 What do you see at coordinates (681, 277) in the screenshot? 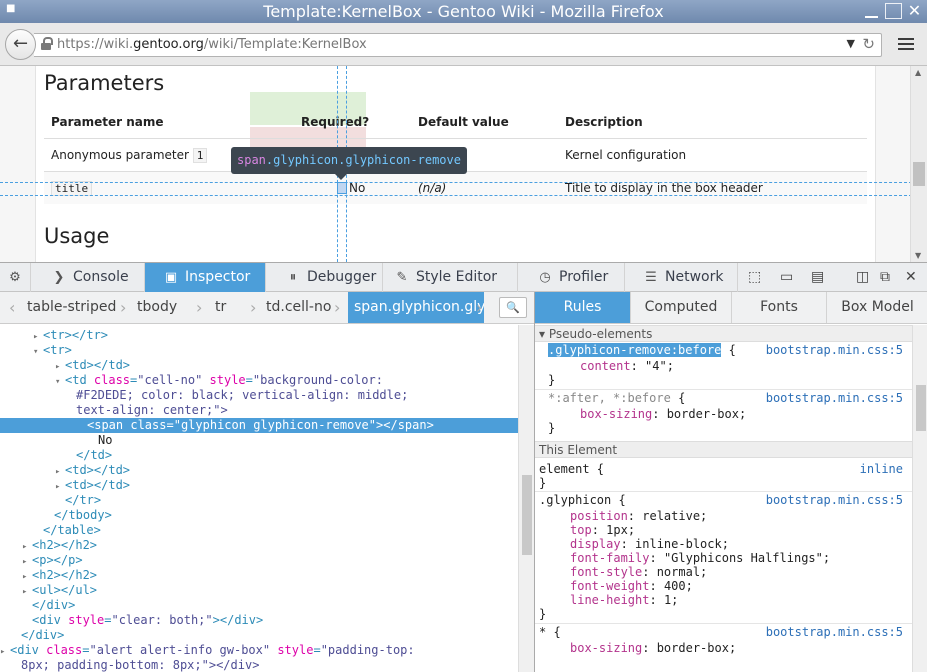
I see `tab-network: ☰ Network` at bounding box center [681, 277].